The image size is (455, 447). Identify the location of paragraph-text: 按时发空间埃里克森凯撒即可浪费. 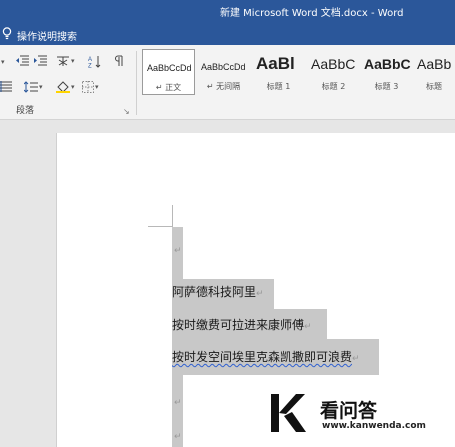
(262, 357).